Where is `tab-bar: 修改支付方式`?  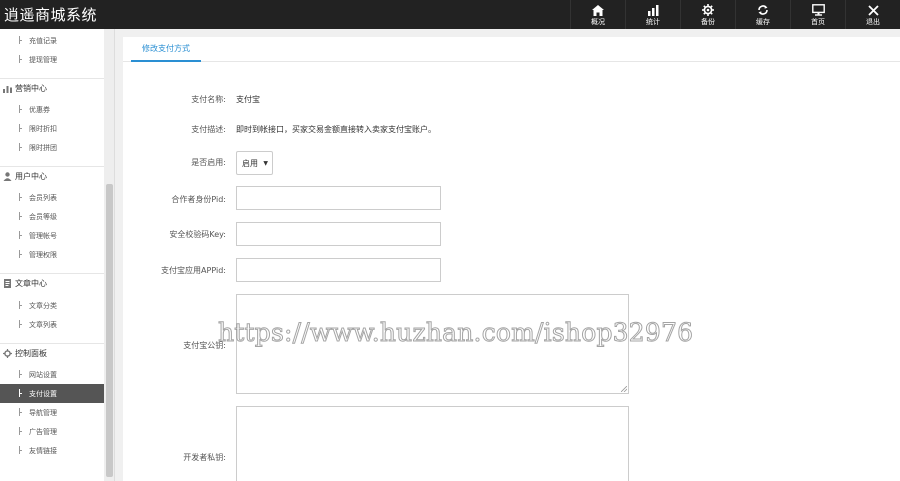
tab-bar: 修改支付方式 is located at coordinates (511, 49).